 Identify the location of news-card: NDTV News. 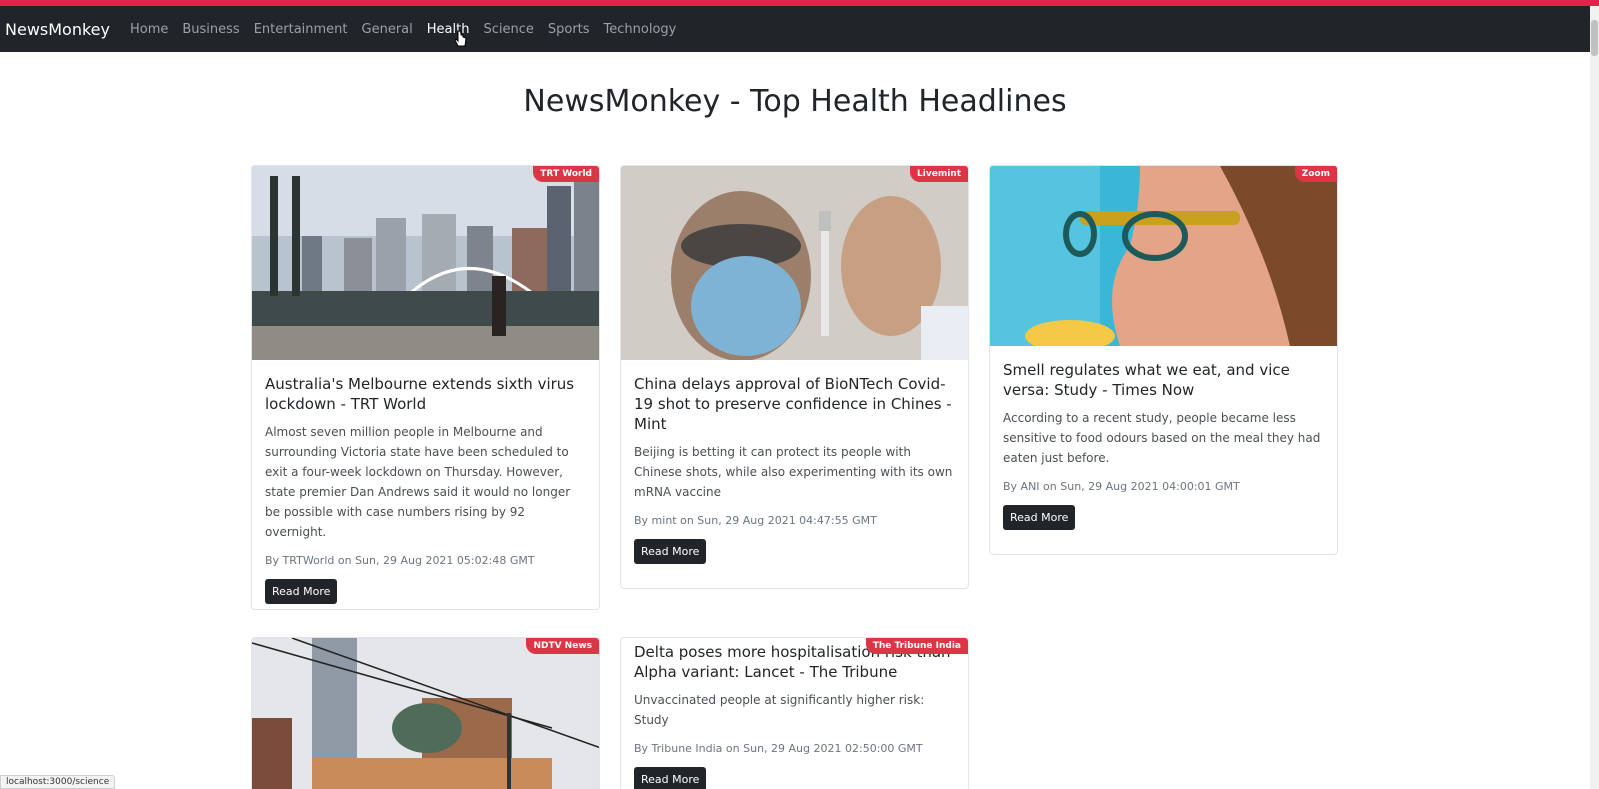
(425, 713).